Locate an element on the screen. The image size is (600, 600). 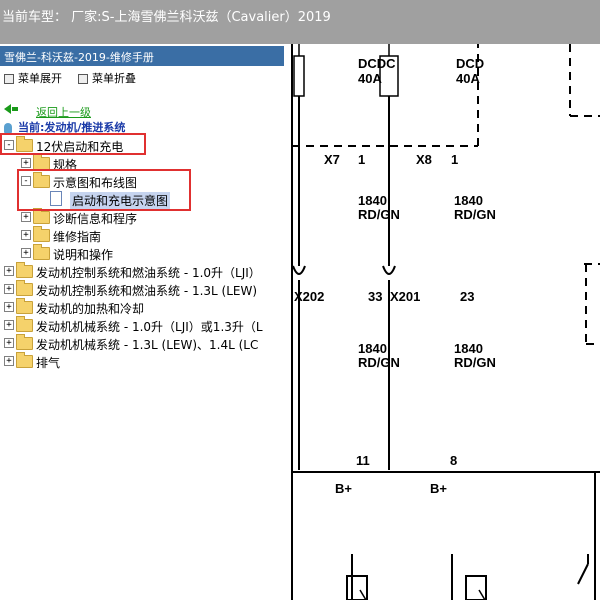
back-link: 返回上一级 is located at coordinates (47, 110).